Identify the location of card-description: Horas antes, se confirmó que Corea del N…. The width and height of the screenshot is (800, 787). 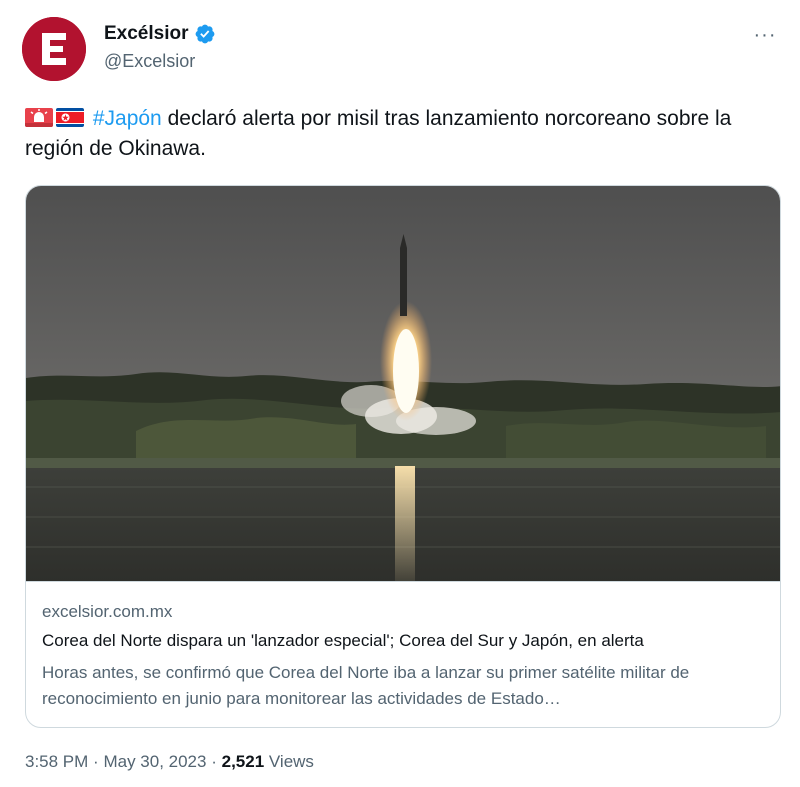
(366, 685).